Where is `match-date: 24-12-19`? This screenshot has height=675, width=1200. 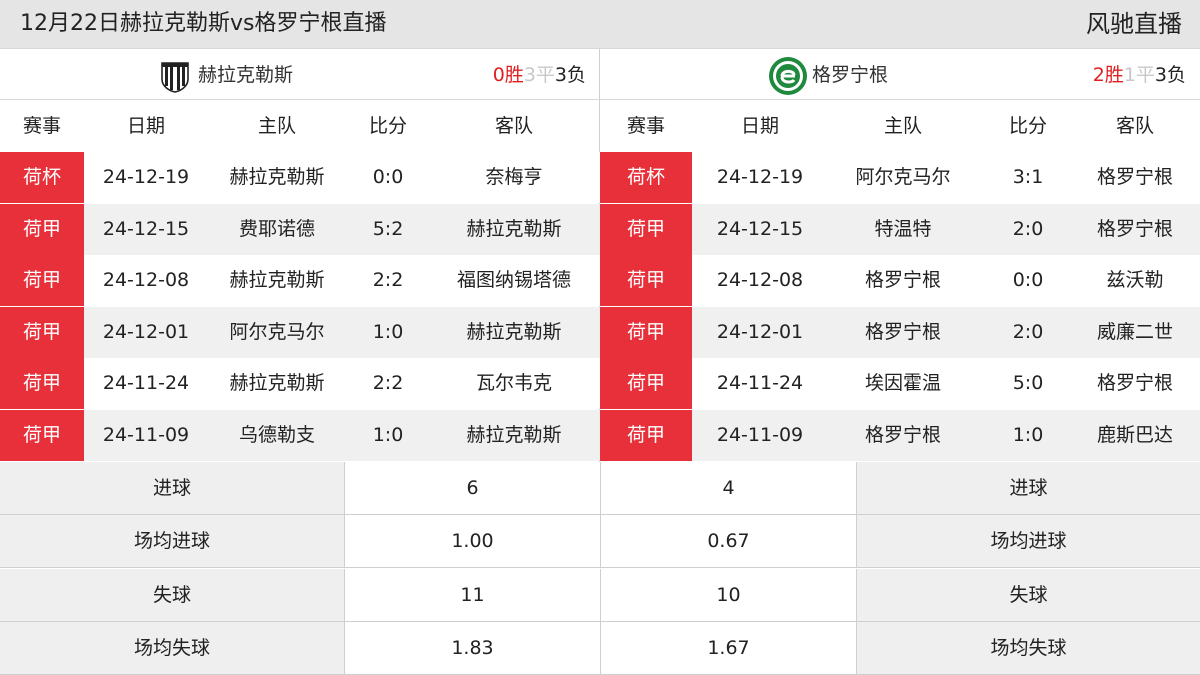
match-date: 24-12-19 is located at coordinates (760, 177).